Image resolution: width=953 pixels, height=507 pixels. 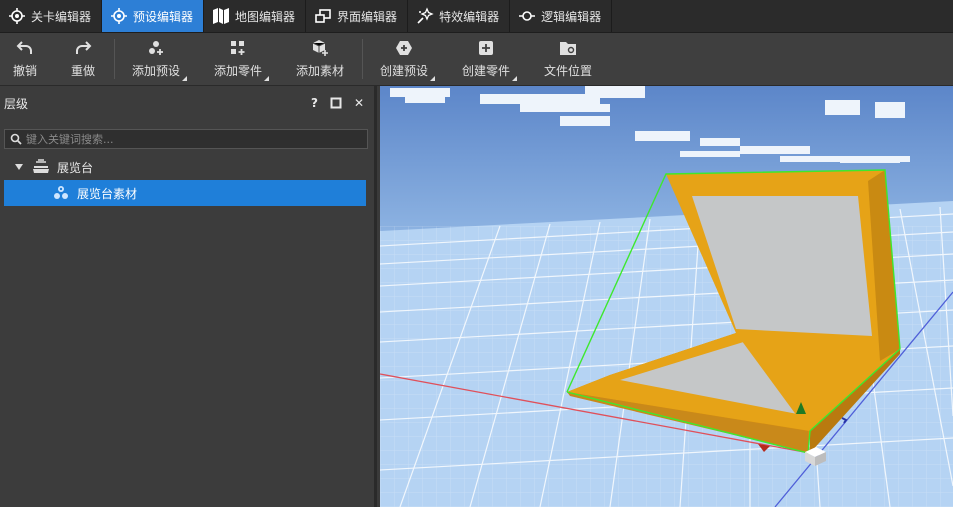 What do you see at coordinates (320, 59) in the screenshot?
I see `add-asset-button: 添加素材` at bounding box center [320, 59].